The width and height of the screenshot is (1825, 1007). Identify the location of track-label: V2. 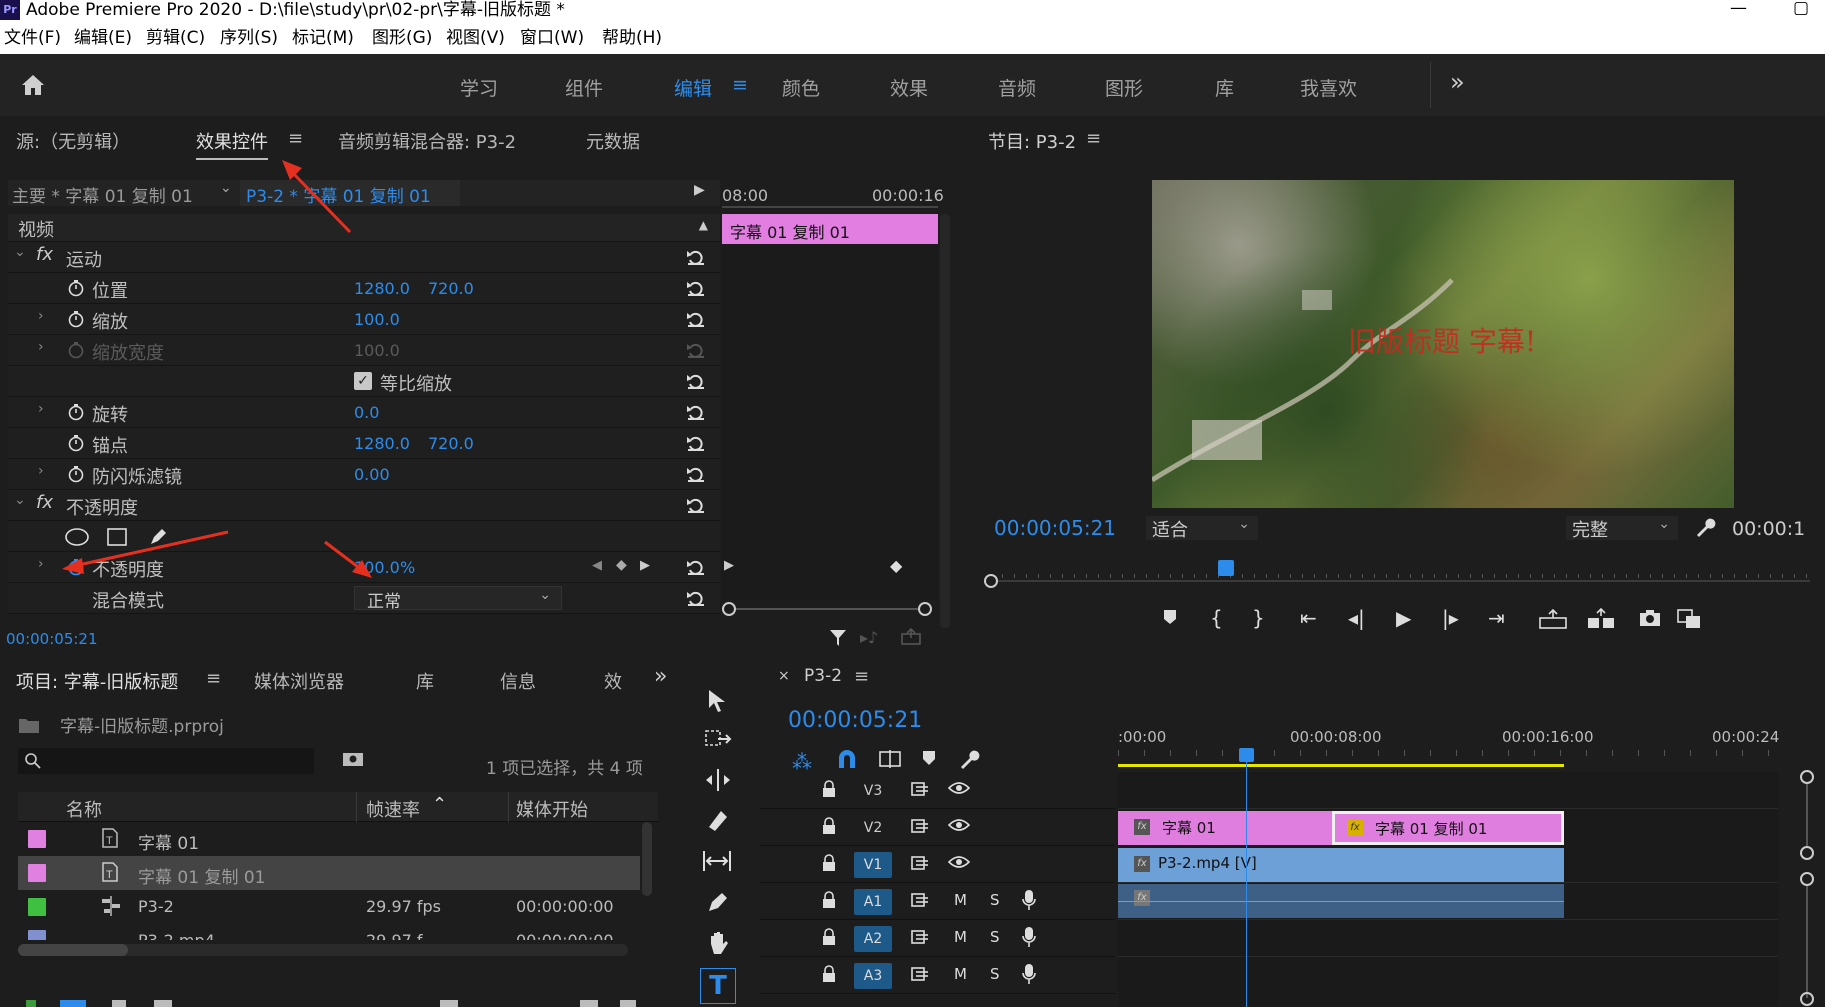
(873, 828).